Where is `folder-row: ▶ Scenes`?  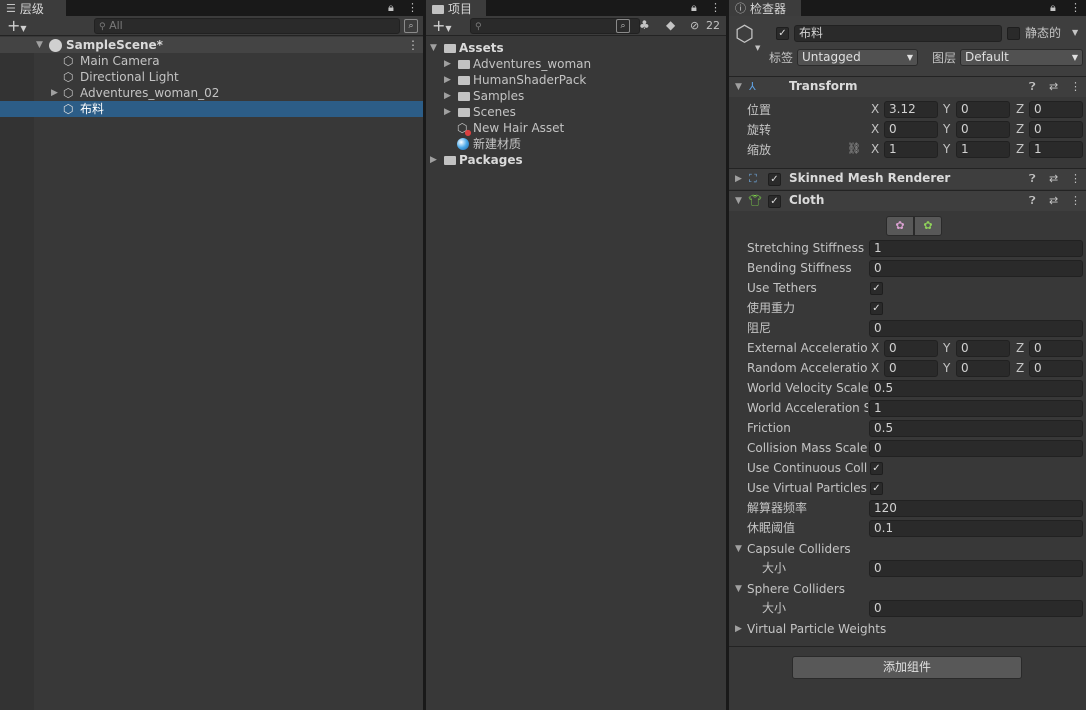
folder-row: ▶ Scenes is located at coordinates (576, 112).